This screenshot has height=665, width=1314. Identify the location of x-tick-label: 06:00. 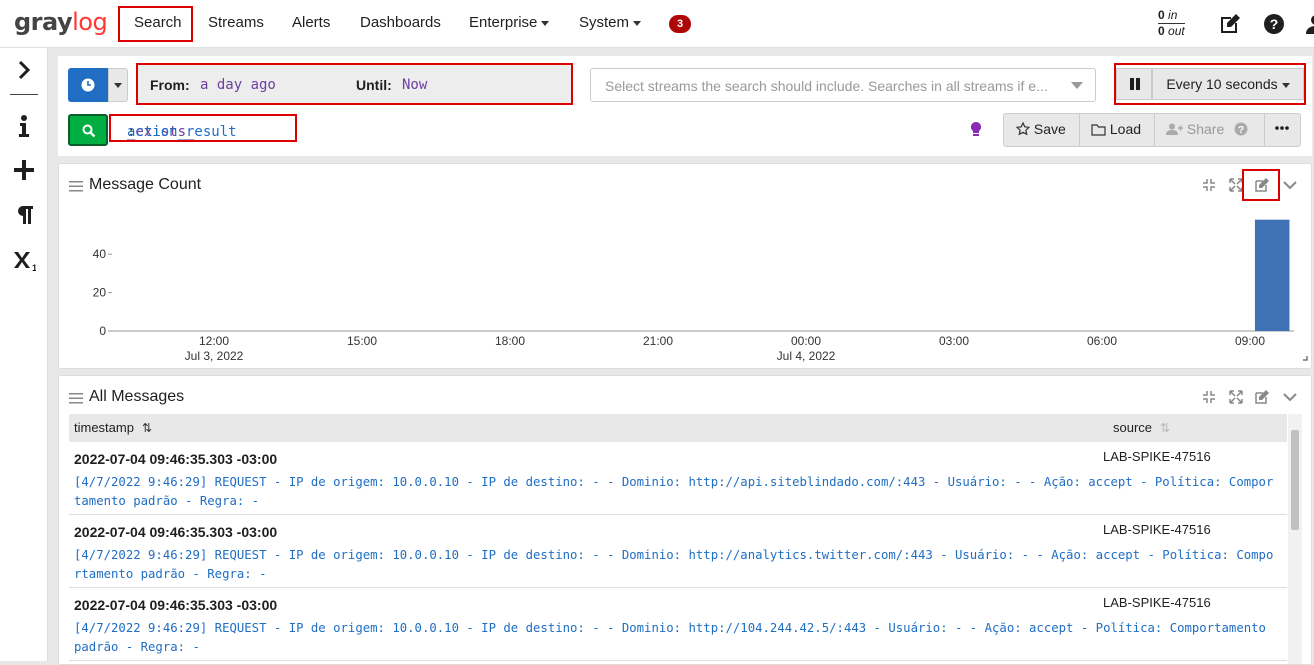
(1102, 341).